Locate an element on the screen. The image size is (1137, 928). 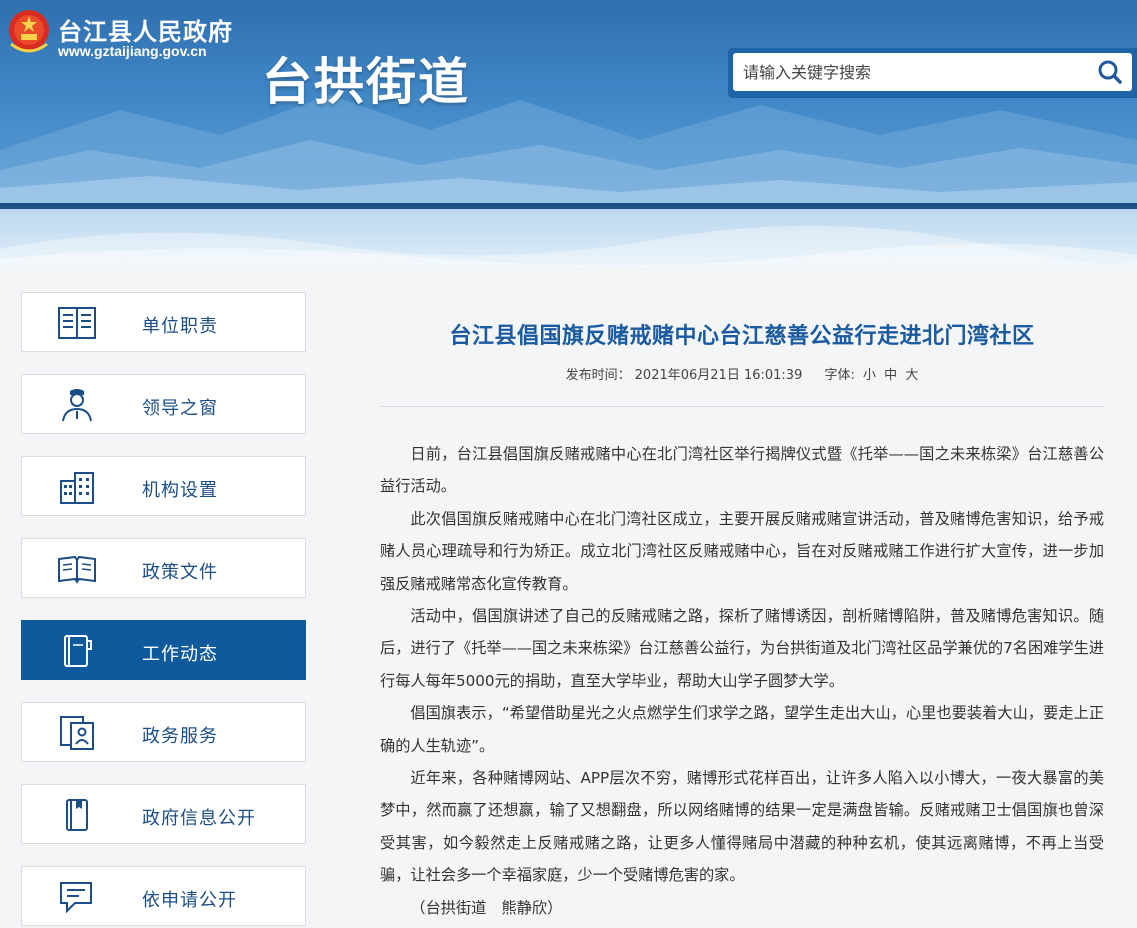
search-input is located at coordinates (911, 72).